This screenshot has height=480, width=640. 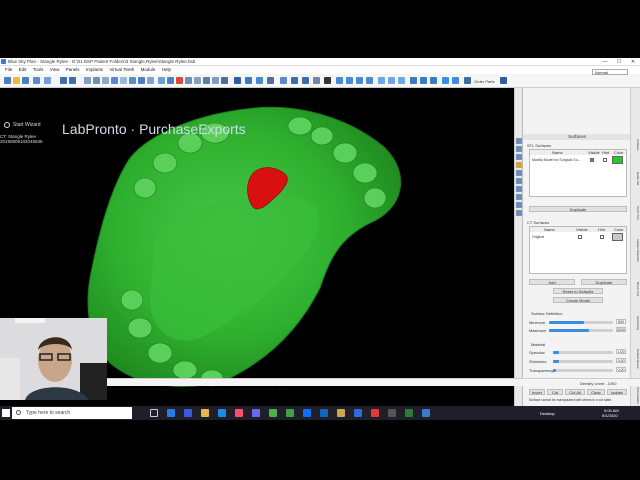 What do you see at coordinates (596, 392) in the screenshot?
I see `clear-button: Clear` at bounding box center [596, 392].